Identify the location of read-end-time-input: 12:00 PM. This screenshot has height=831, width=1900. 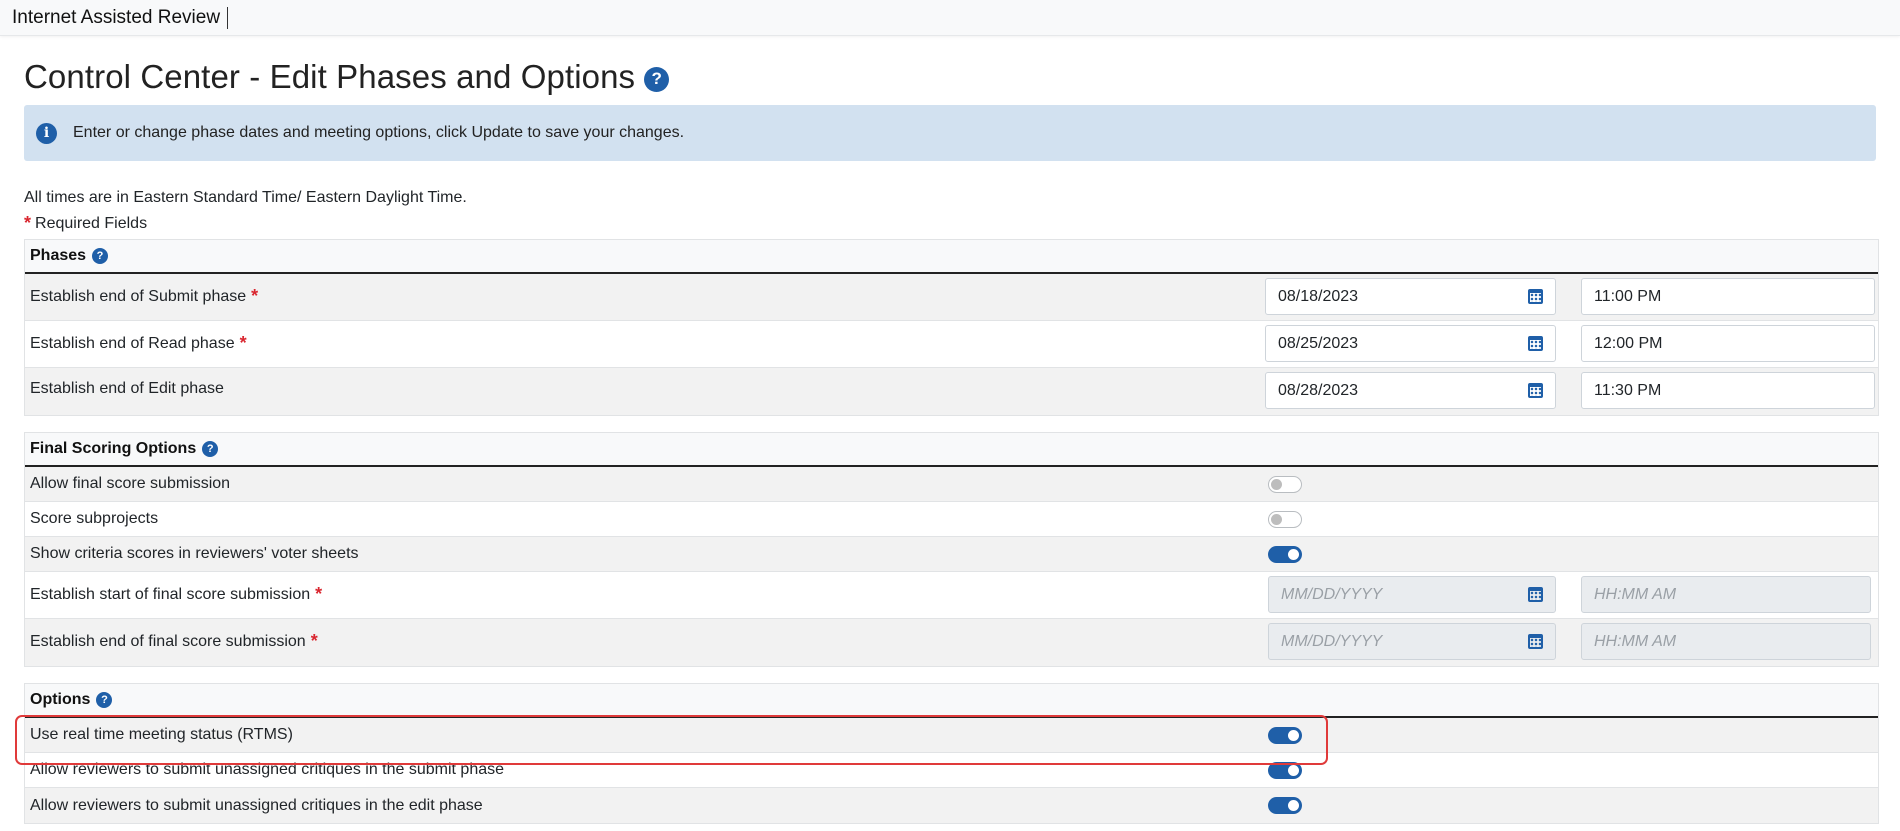
(1728, 343).